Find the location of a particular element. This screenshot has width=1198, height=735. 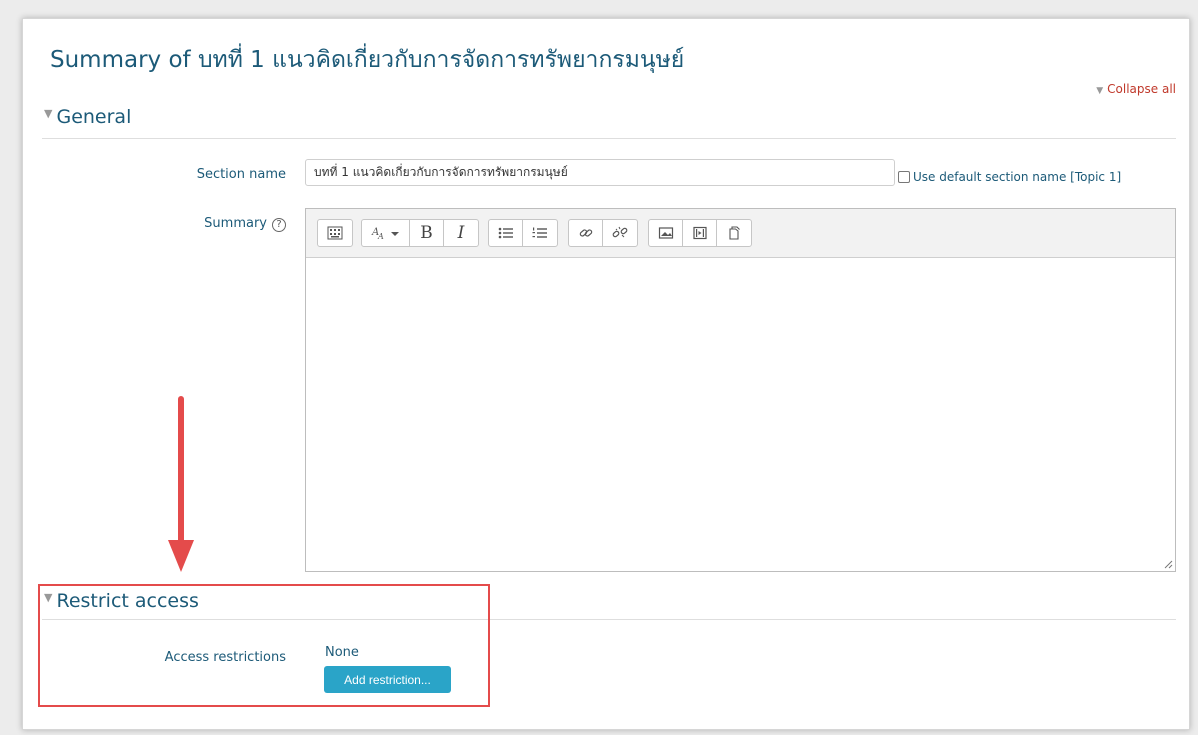

link-icon is located at coordinates (585, 233).